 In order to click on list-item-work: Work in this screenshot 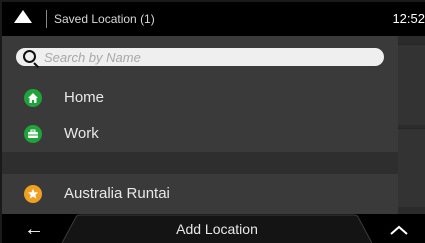, I will do `click(200, 134)`.